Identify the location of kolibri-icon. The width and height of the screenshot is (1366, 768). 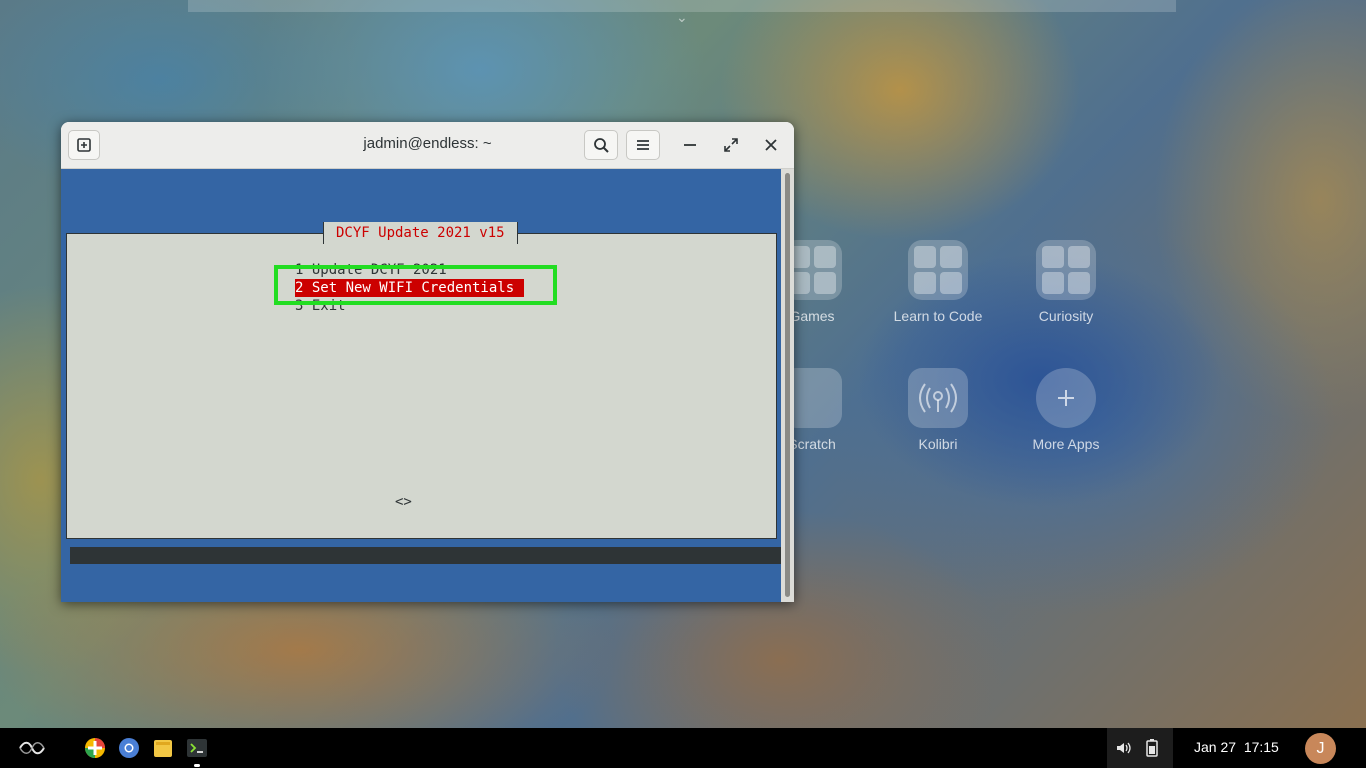
(938, 398).